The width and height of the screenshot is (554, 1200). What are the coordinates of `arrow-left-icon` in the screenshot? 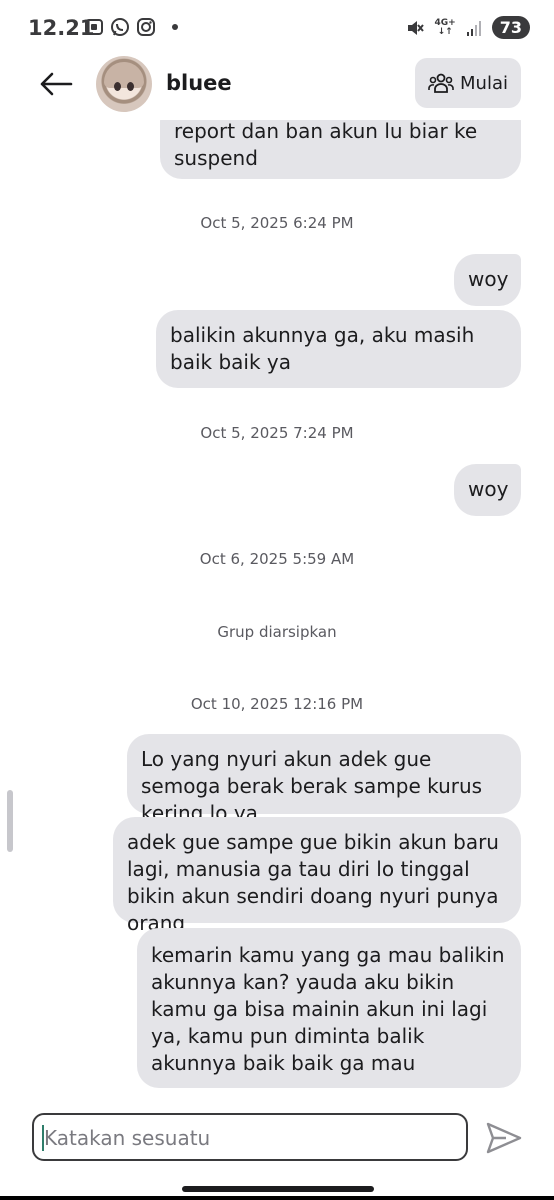 It's located at (56, 84).